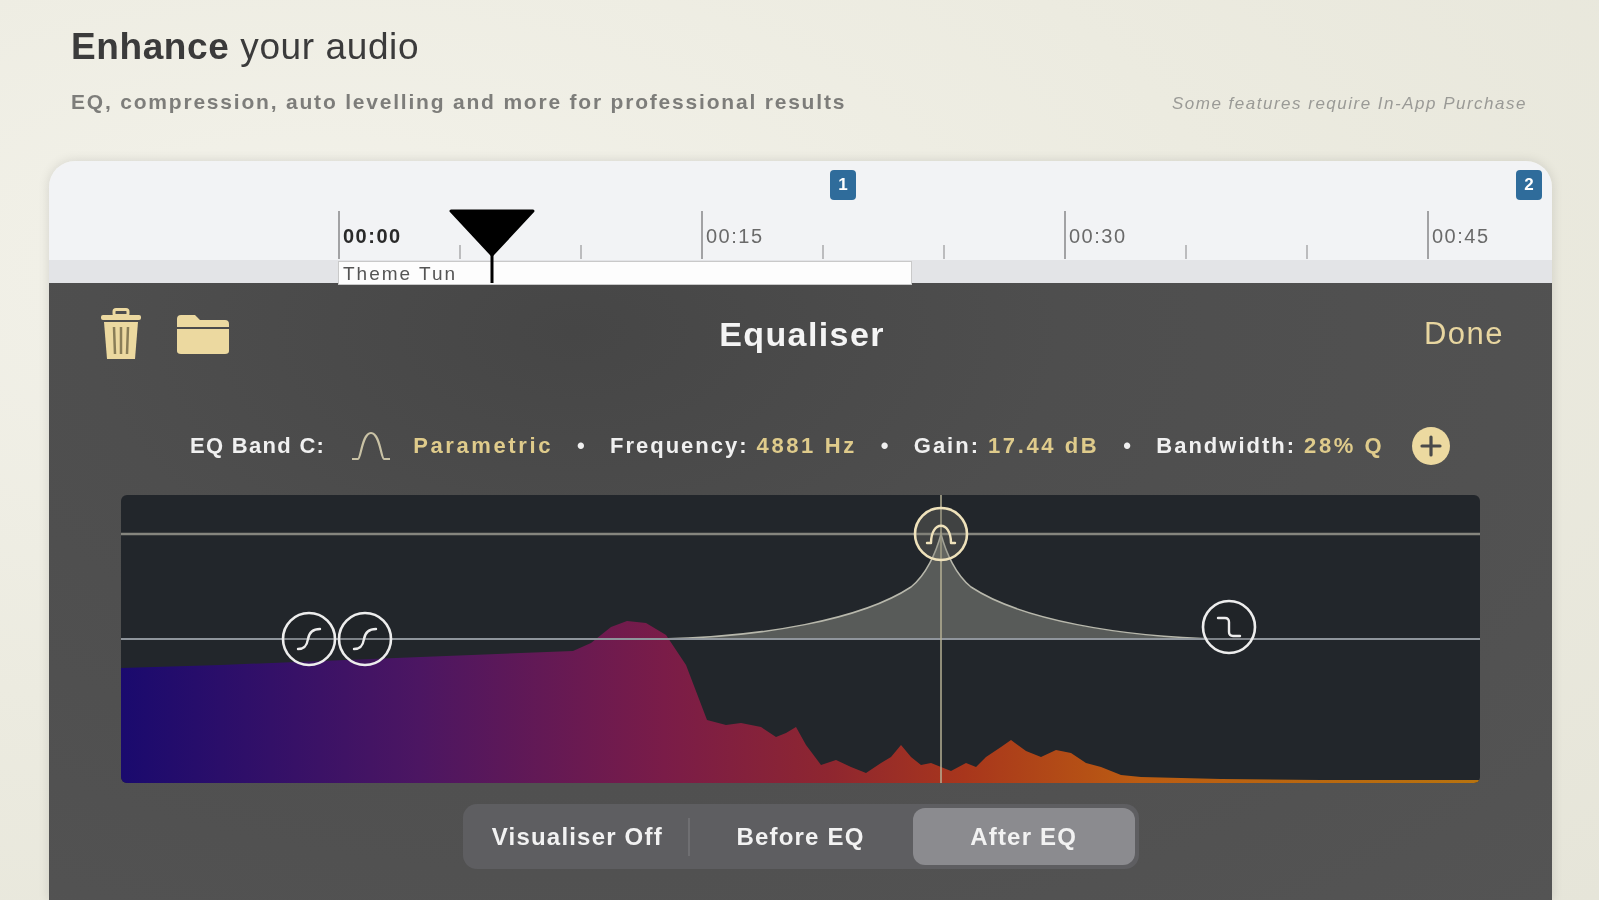 This screenshot has width=1599, height=900. Describe the element at coordinates (400, 273) in the screenshot. I see `clip-title: Theme Tun` at that location.